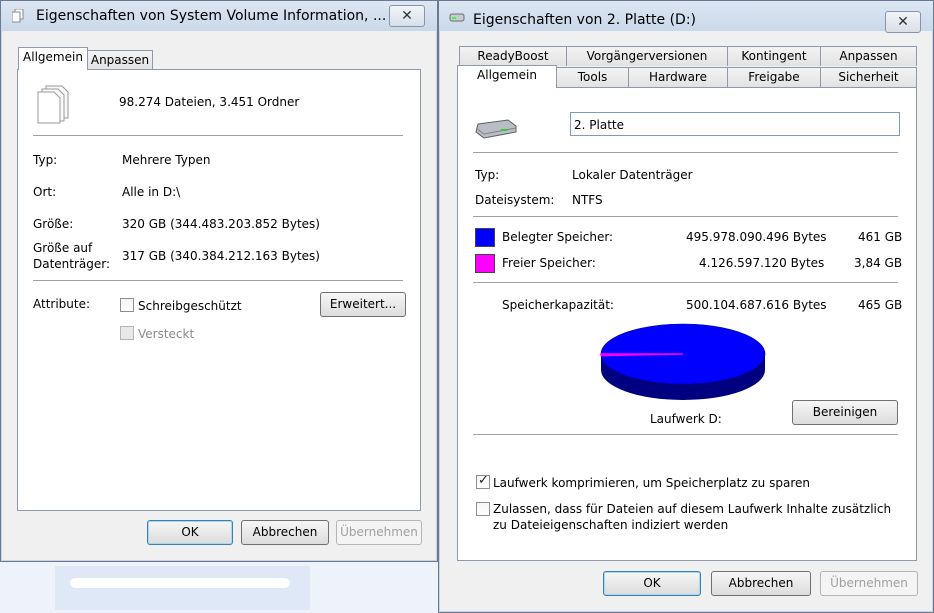 Image resolution: width=934 pixels, height=613 pixels. I want to click on right-title-bar: Eigenschaften von 2. Platte (D:) ✕, so click(686, 17).